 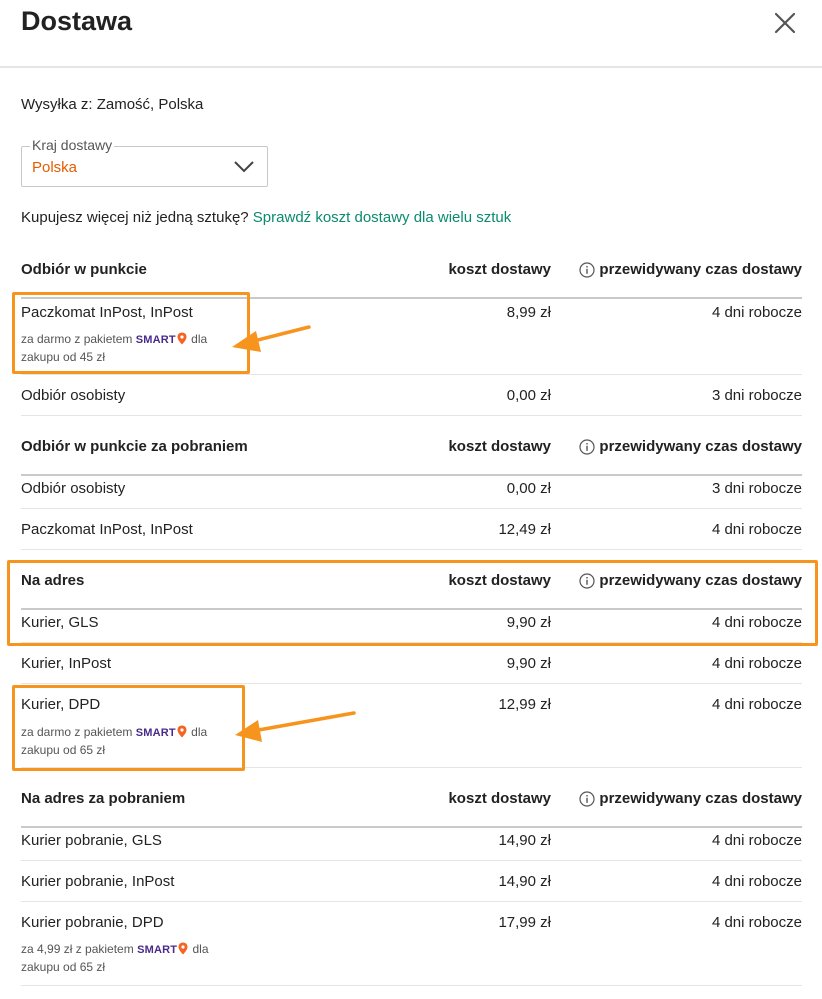 What do you see at coordinates (137, 217) in the screenshot?
I see `multi-item-question: Kupujesz więcej niż jedną sztukę?` at bounding box center [137, 217].